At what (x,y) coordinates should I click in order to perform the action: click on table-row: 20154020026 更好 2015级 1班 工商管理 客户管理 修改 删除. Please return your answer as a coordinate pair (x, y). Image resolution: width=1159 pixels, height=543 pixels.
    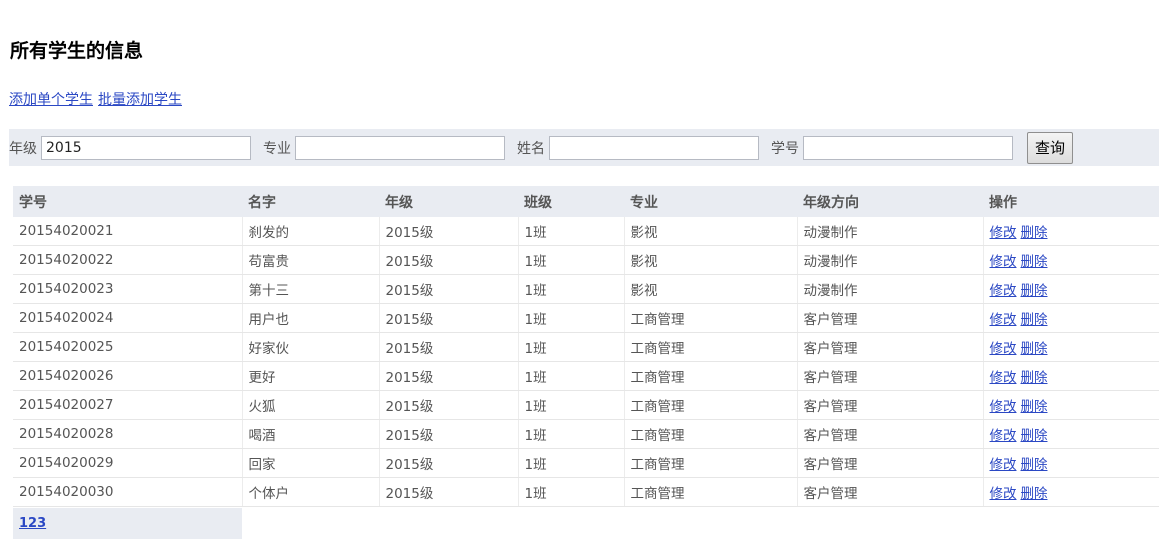
    Looking at the image, I should click on (586, 376).